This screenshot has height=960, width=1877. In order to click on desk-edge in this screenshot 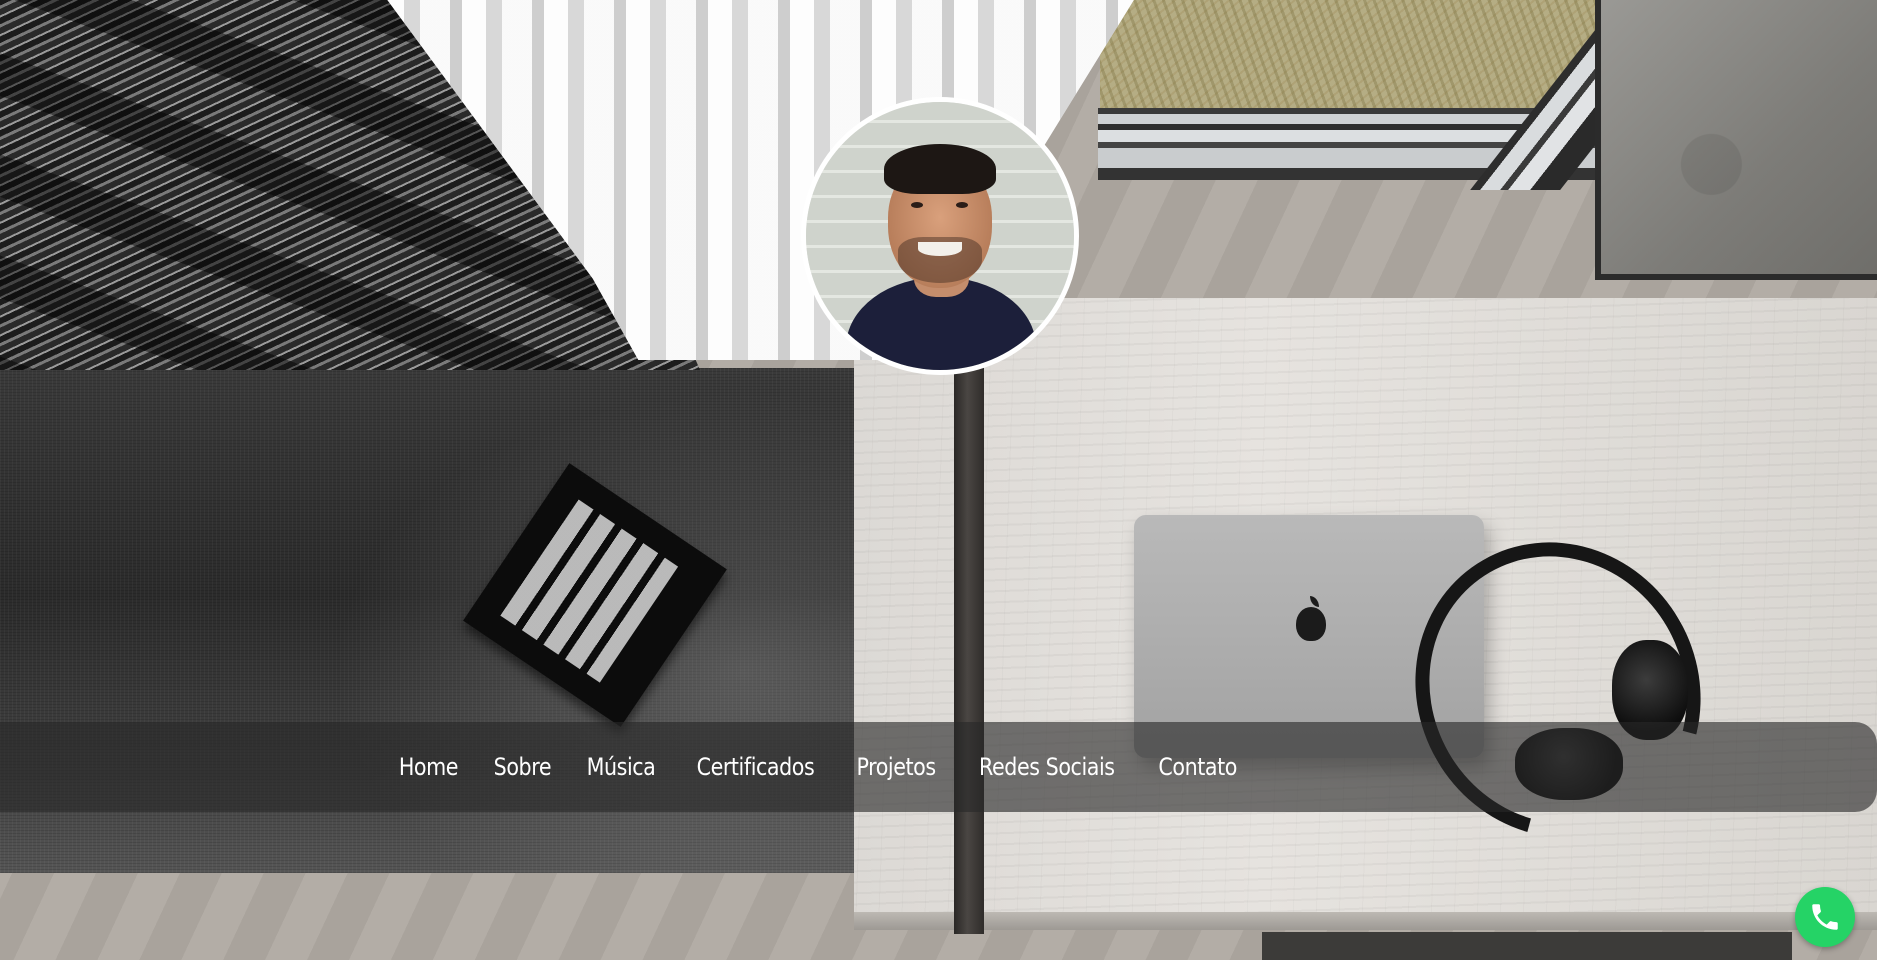, I will do `click(1365, 921)`.